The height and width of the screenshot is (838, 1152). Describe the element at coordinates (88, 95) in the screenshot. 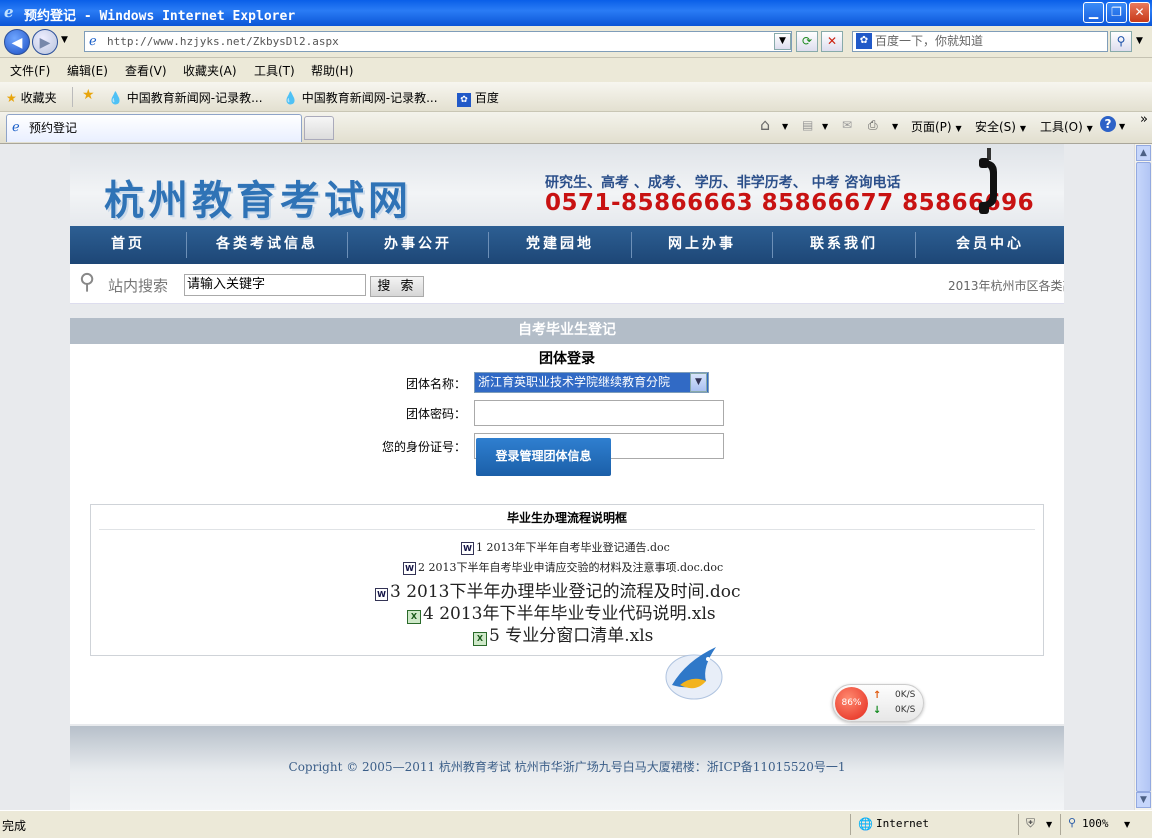

I see `add-favorite-icon: ★` at that location.